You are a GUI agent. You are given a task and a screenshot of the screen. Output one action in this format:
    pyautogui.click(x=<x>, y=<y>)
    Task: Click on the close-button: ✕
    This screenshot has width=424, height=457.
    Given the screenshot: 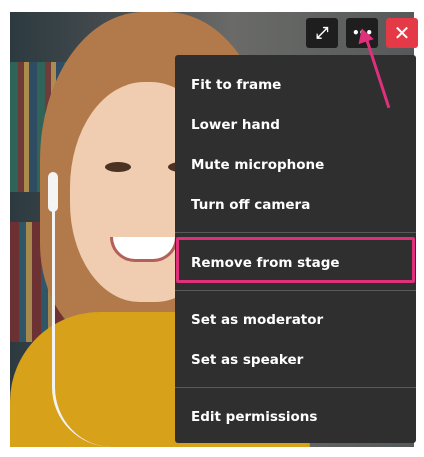 What is the action you would take?
    pyautogui.click(x=402, y=33)
    